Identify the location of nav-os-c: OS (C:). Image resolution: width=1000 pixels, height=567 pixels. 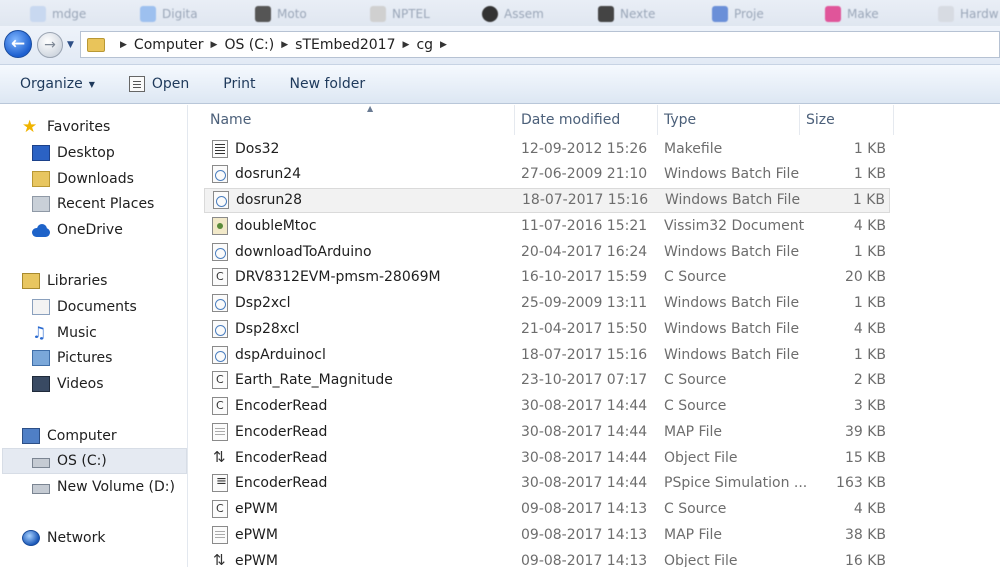
(94, 461).